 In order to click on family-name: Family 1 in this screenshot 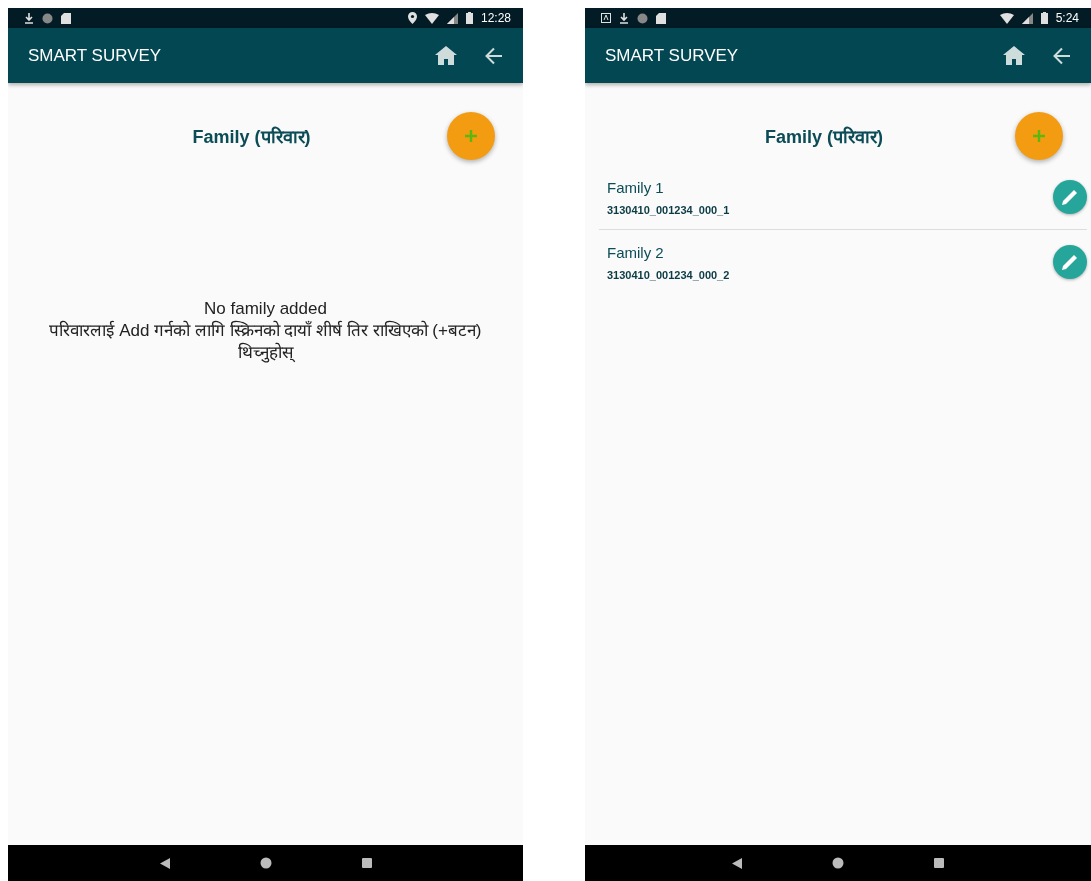, I will do `click(636, 187)`.